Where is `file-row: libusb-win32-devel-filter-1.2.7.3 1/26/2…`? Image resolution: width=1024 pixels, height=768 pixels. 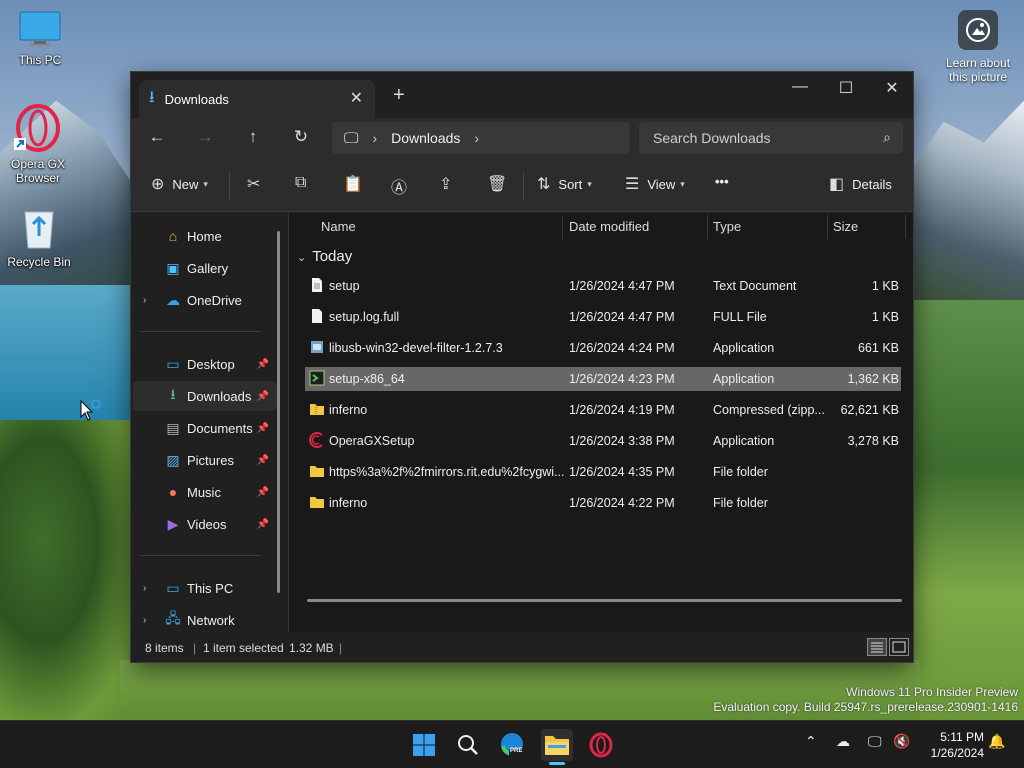 file-row: libusb-win32-devel-filter-1.2.7.3 1/26/2… is located at coordinates (603, 348).